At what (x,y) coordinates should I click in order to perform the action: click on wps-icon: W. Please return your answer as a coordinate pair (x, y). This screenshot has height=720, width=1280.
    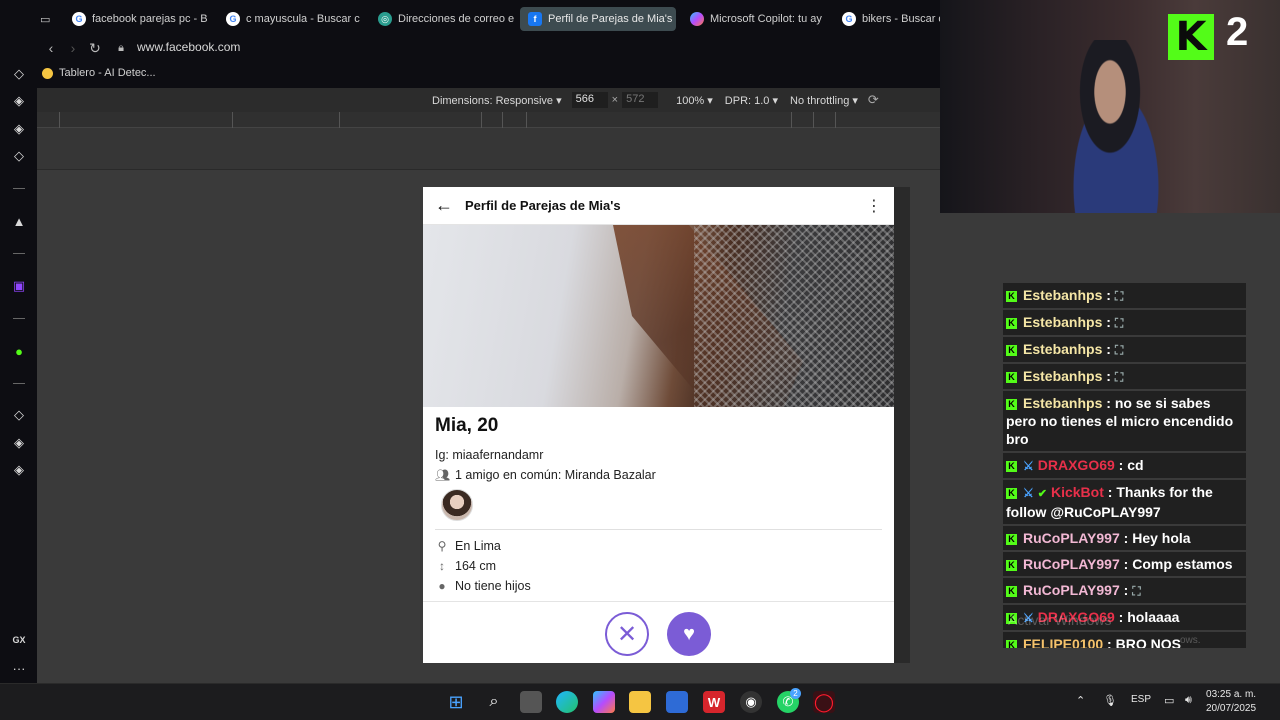
    Looking at the image, I should click on (714, 702).